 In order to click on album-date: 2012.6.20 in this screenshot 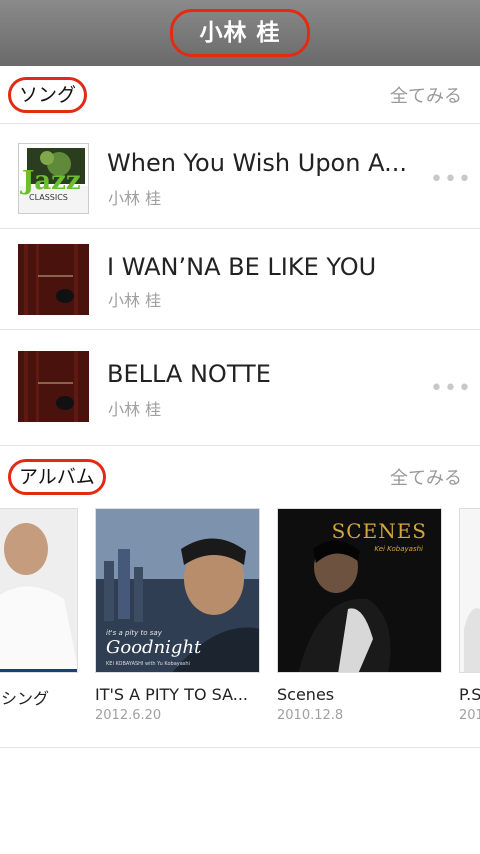, I will do `click(128, 715)`.